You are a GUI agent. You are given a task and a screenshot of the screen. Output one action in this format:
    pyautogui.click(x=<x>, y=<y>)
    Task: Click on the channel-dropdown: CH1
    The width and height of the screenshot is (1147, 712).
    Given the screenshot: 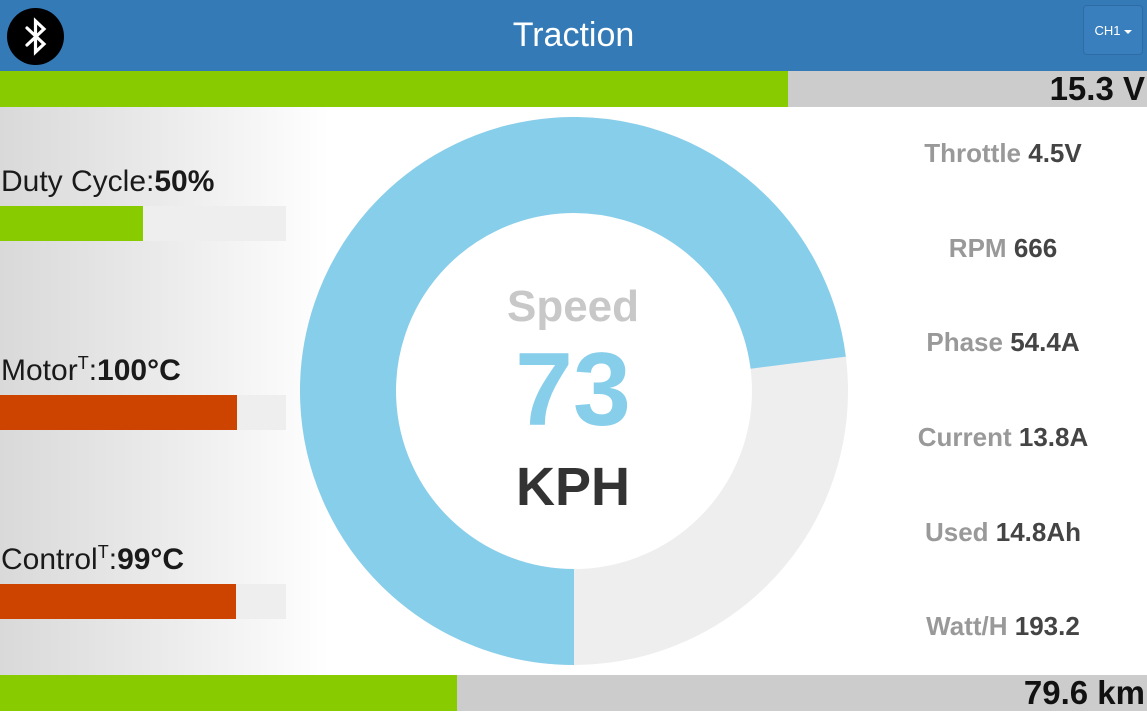 What is the action you would take?
    pyautogui.click(x=1113, y=30)
    